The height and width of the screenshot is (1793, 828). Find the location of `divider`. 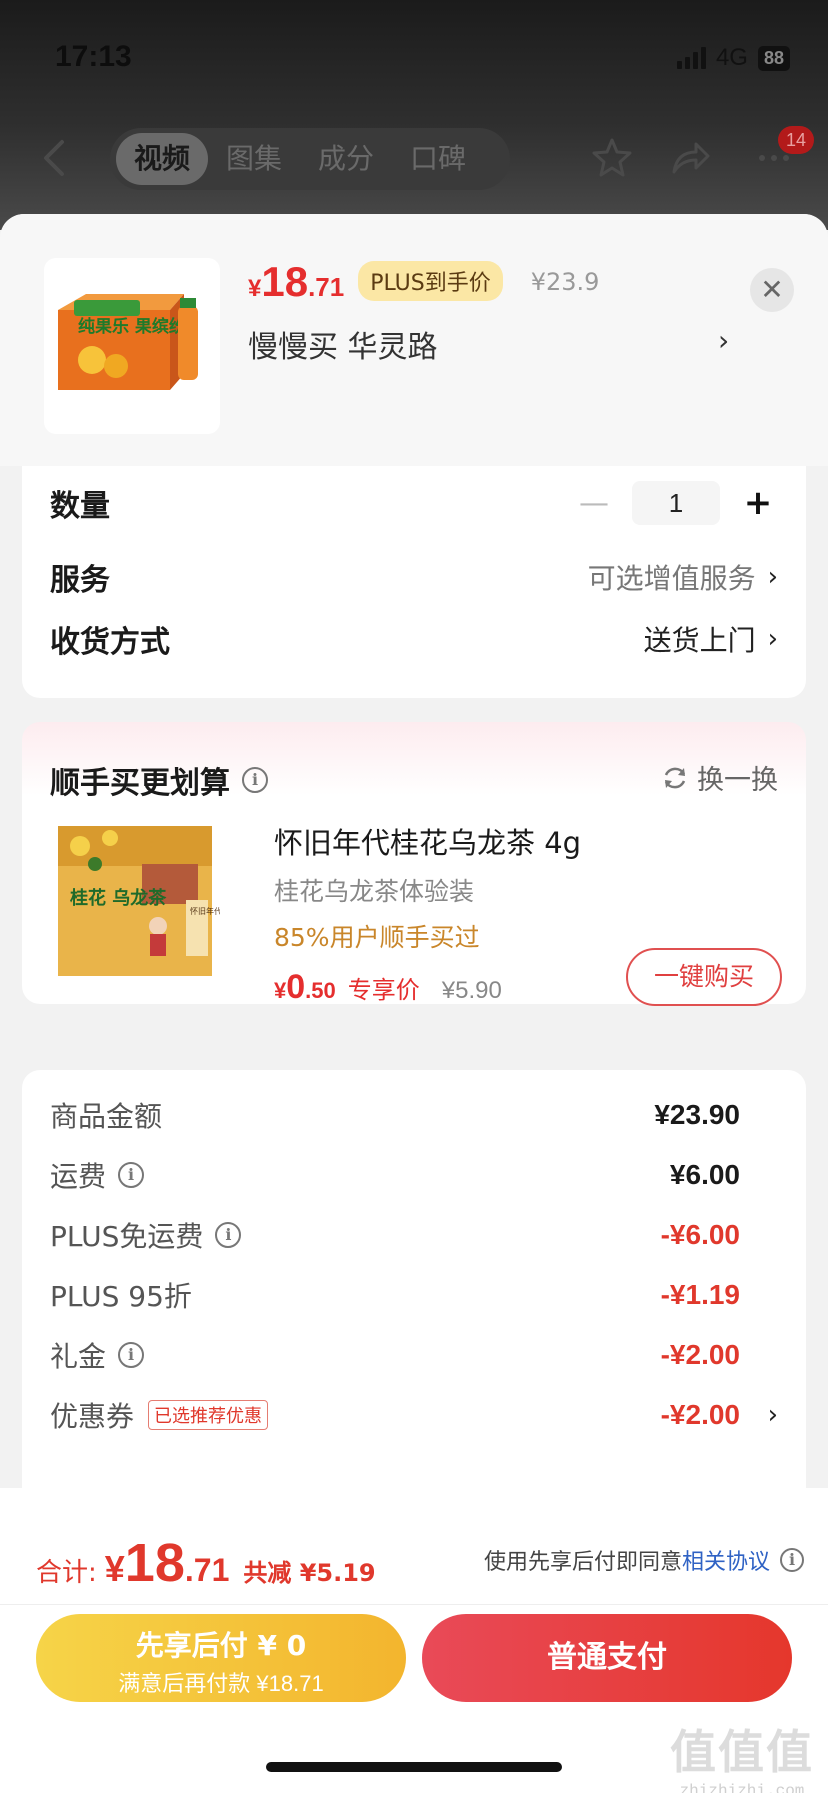

divider is located at coordinates (414, 1604).